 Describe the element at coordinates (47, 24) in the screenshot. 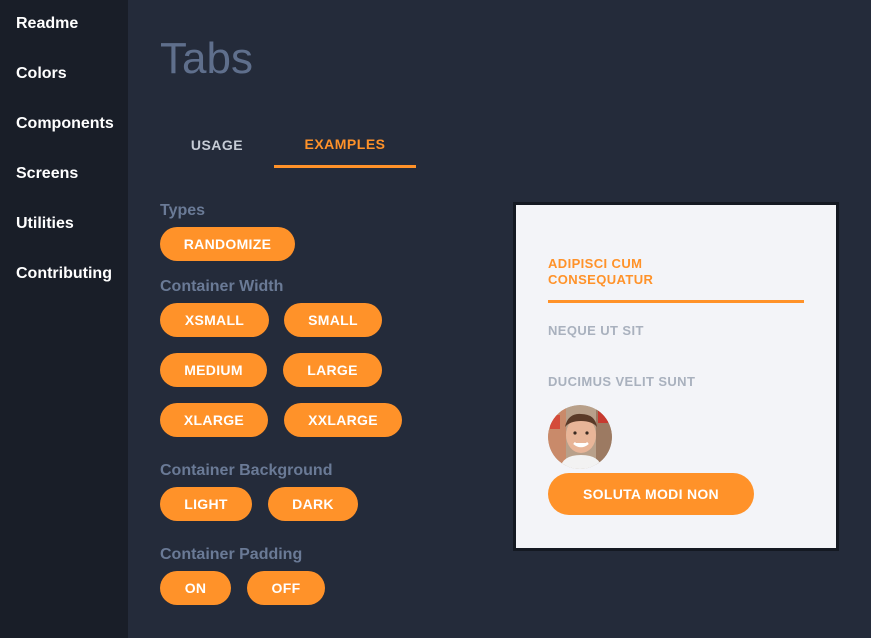

I see `sidebar-item-readme: Readme` at that location.